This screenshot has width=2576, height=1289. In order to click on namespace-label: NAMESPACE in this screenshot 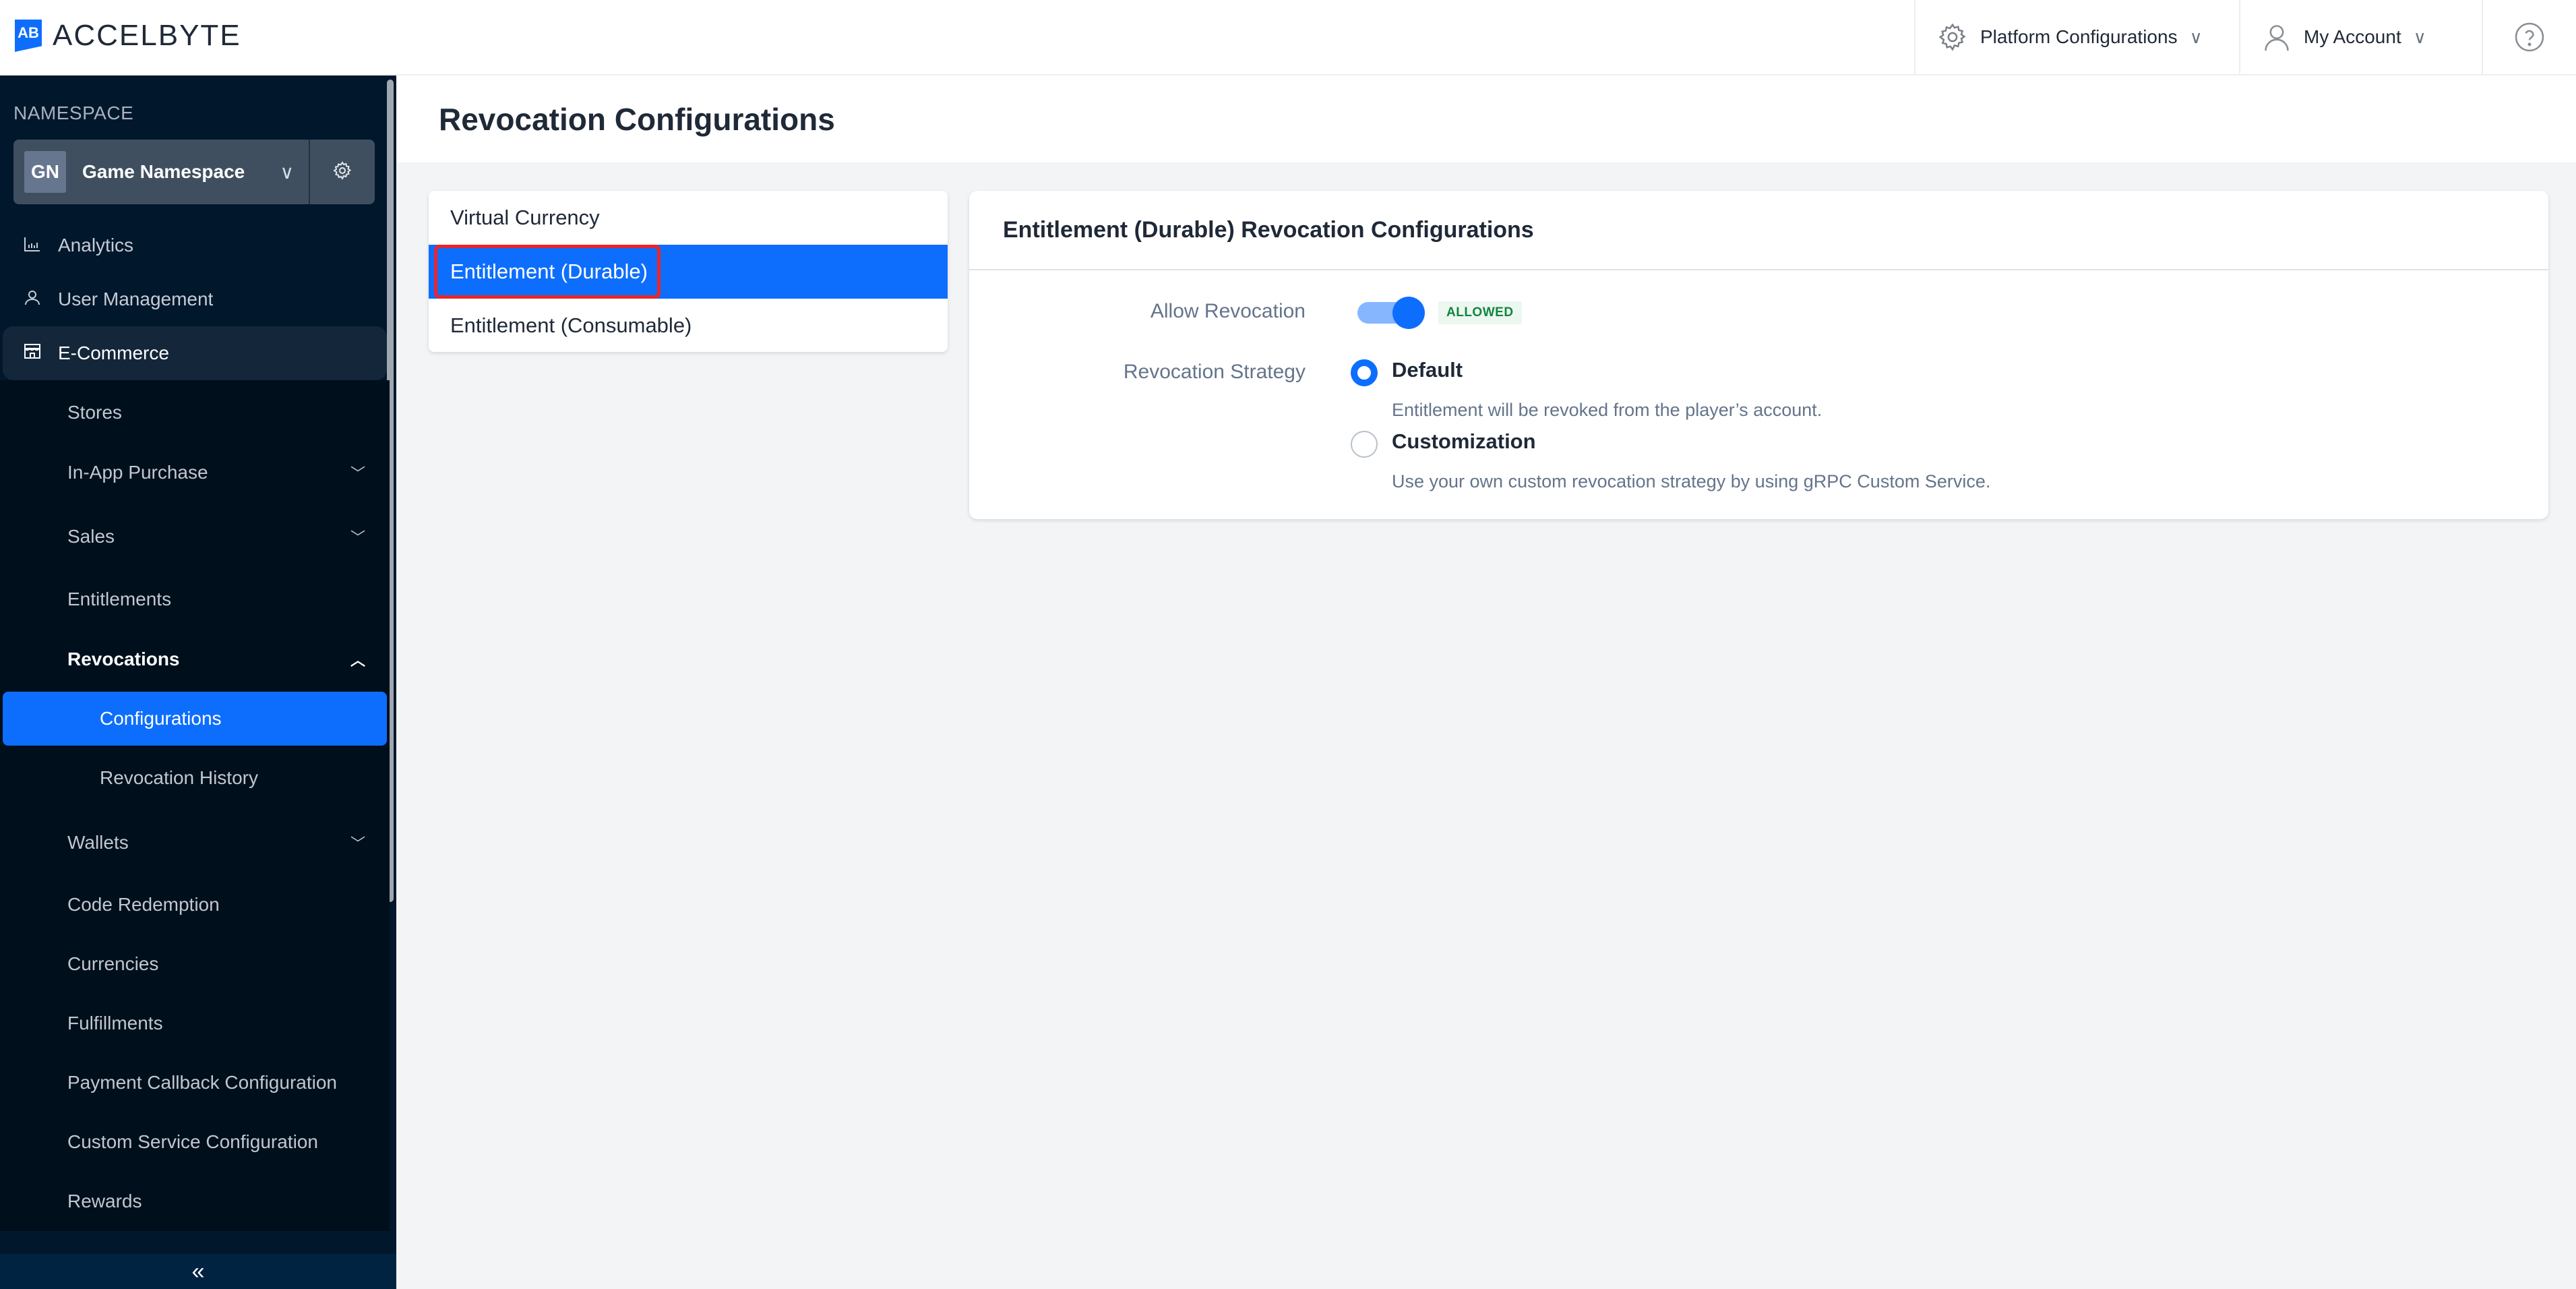, I will do `click(73, 113)`.